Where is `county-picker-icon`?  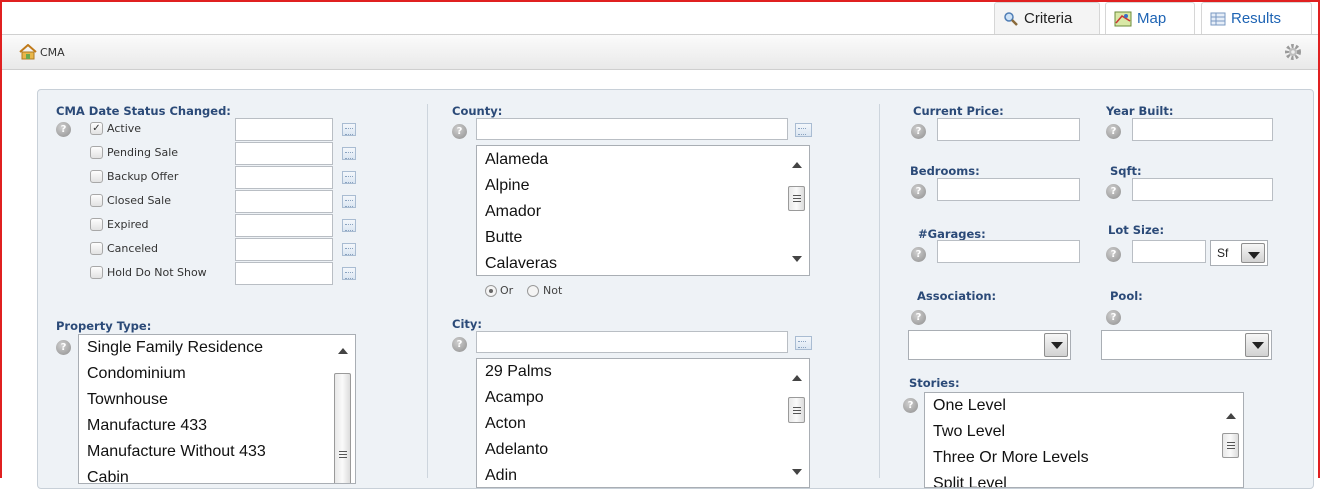
county-picker-icon is located at coordinates (803, 130).